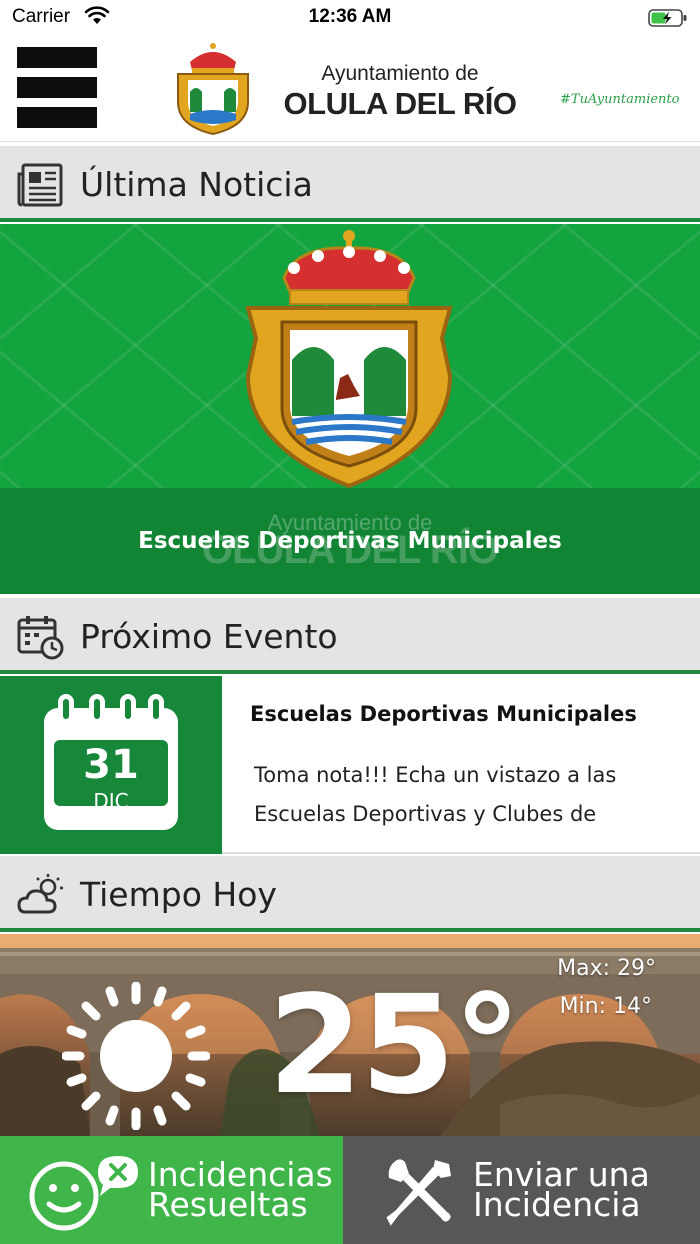 The image size is (700, 1244). Describe the element at coordinates (435, 775) in the screenshot. I see `event-description-line1: Toma nota!!! Echa un vistazo a las` at that location.